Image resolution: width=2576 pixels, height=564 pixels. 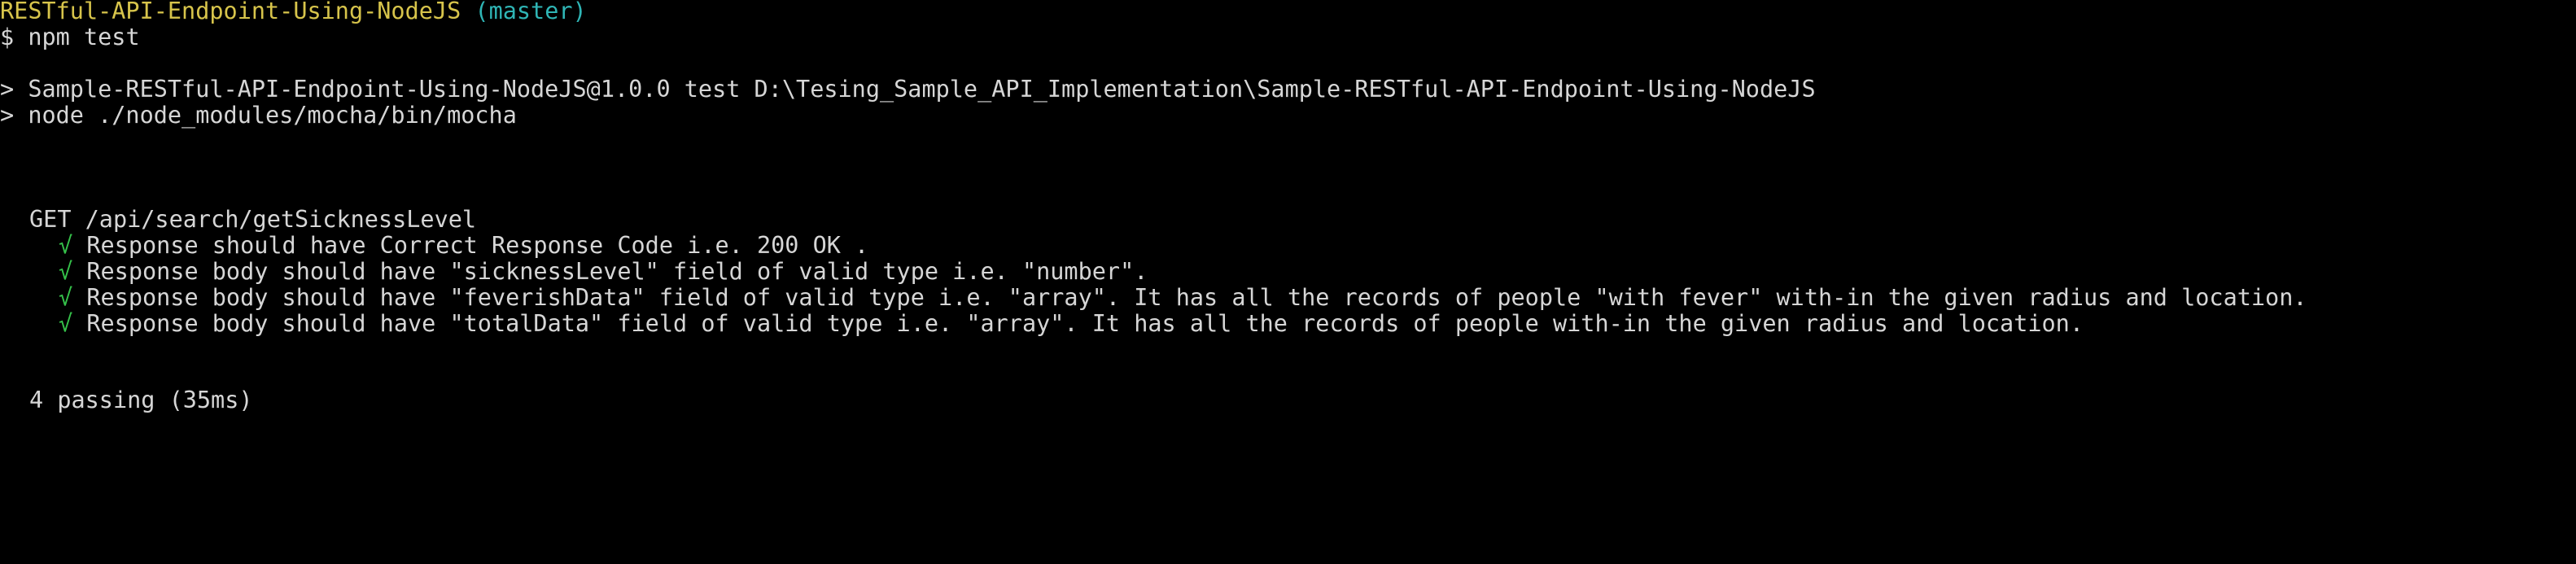 I want to click on prompt-symbol: $, so click(x=8, y=37).